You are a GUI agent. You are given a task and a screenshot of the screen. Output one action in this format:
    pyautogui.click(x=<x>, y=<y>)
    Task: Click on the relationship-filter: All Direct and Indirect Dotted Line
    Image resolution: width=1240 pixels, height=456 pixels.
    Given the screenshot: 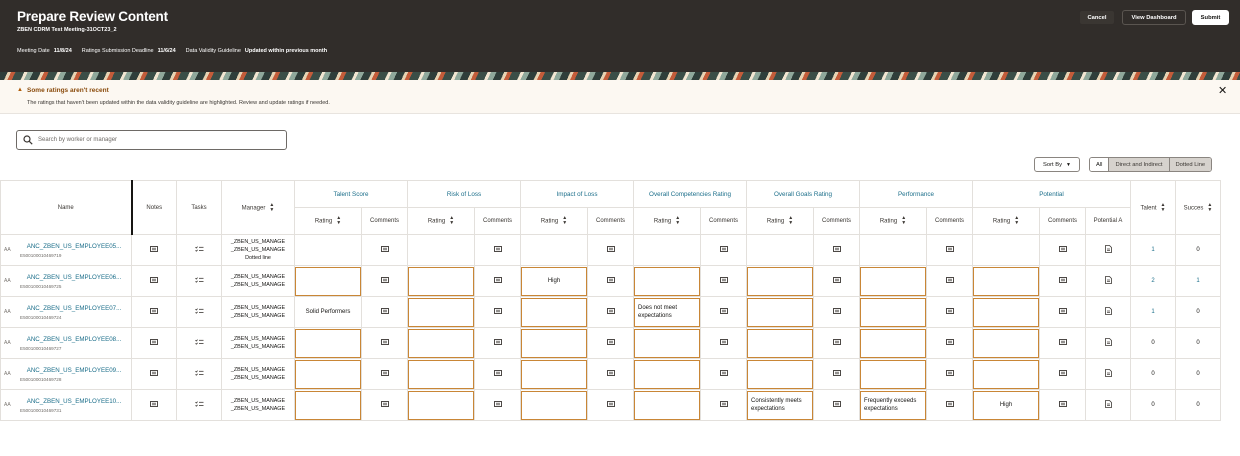 What is the action you would take?
    pyautogui.click(x=1151, y=164)
    